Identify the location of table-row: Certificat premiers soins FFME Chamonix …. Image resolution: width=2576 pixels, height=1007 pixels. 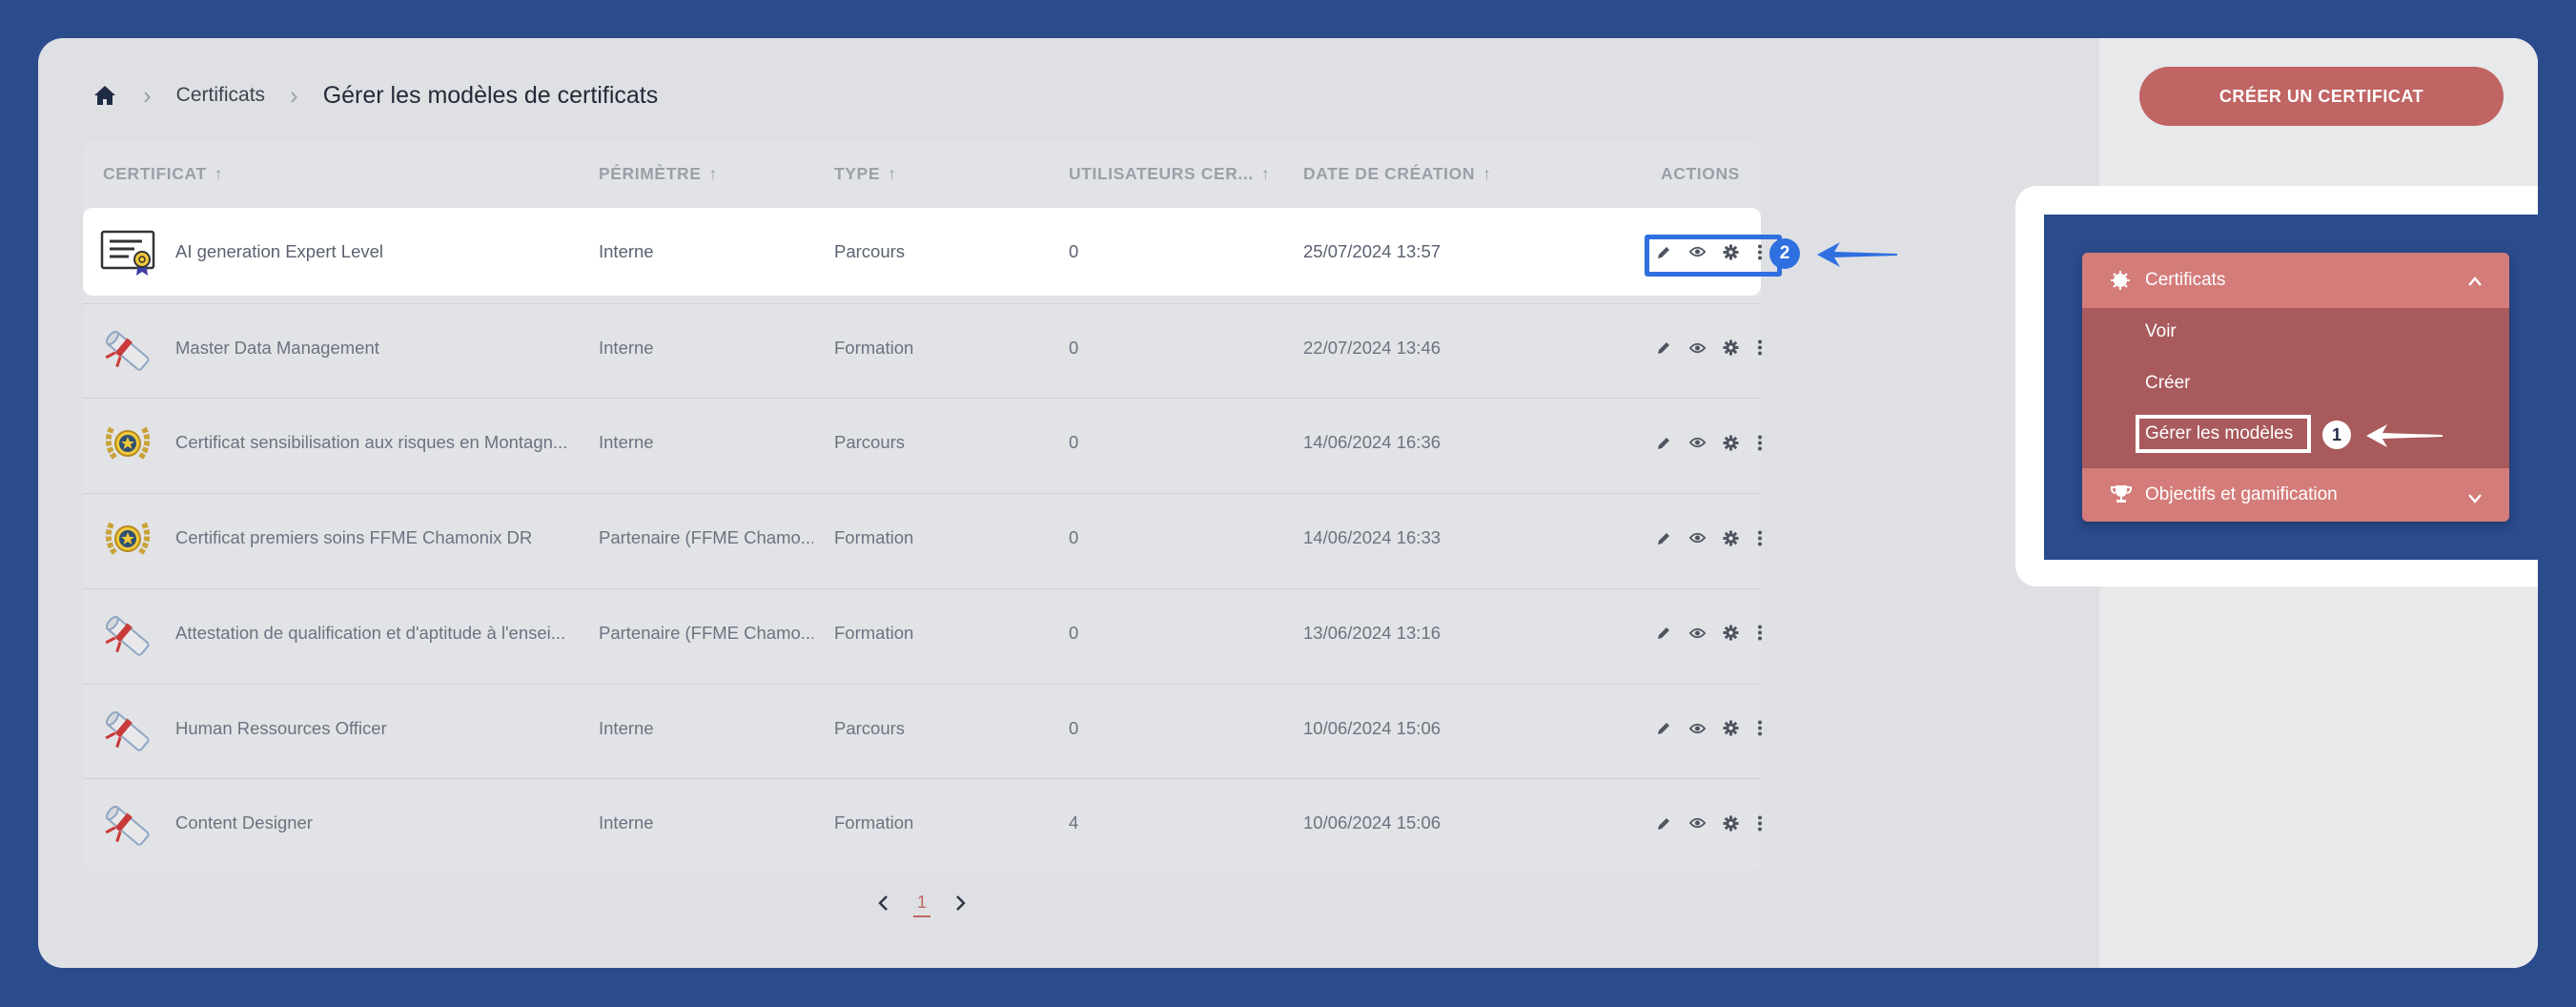
(923, 537).